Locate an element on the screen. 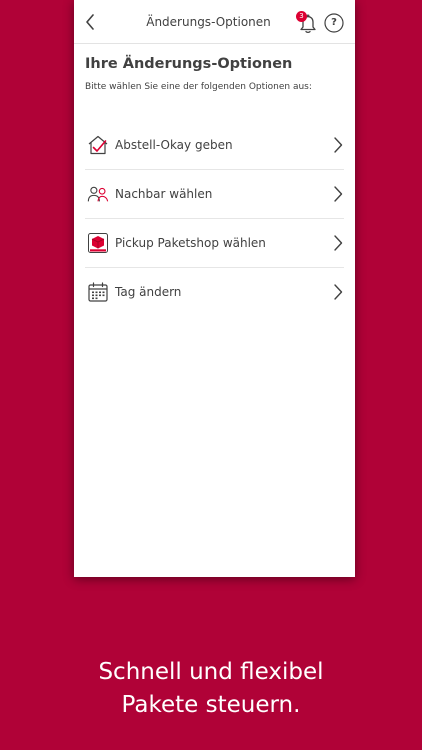 The image size is (422, 750). notification-badge: 3 is located at coordinates (301, 16).